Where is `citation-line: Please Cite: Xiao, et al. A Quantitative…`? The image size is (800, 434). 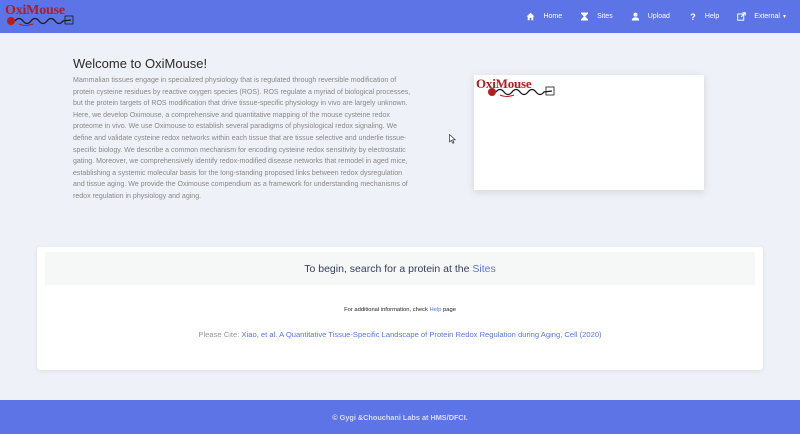 citation-line: Please Cite: Xiao, et al. A Quantitative… is located at coordinates (400, 334).